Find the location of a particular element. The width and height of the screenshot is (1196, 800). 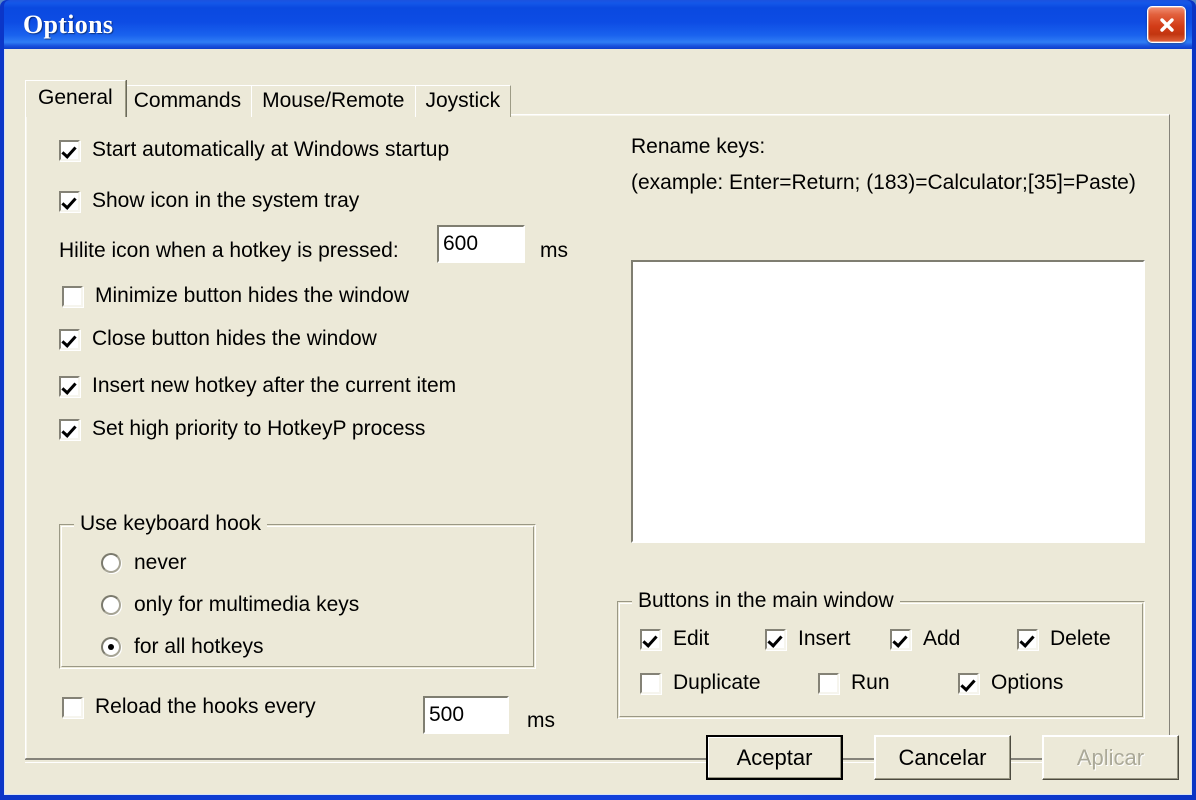

checkbox-button-run: Run is located at coordinates (854, 683).